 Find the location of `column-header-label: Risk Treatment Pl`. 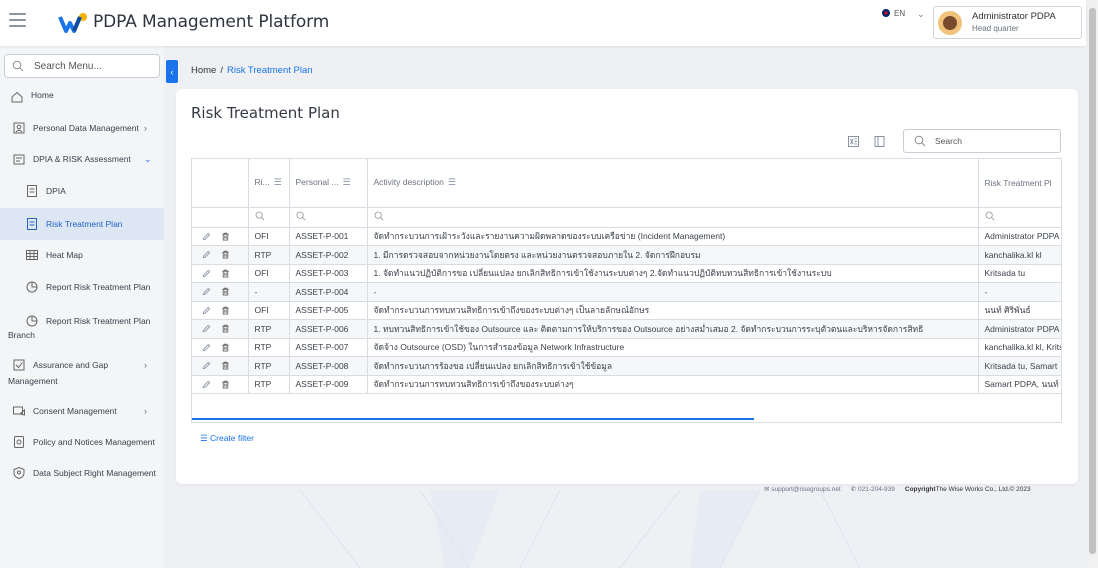

column-header-label: Risk Treatment Pl is located at coordinates (1018, 182).